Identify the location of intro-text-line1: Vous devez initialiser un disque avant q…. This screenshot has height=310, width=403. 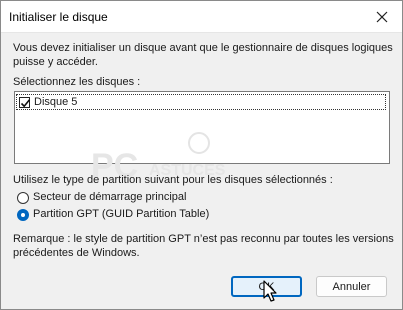
(203, 48).